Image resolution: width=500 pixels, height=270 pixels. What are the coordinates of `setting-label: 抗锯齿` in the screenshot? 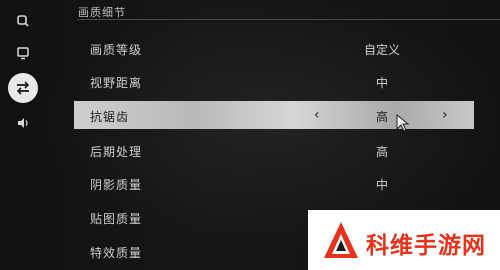 It's located at (110, 117).